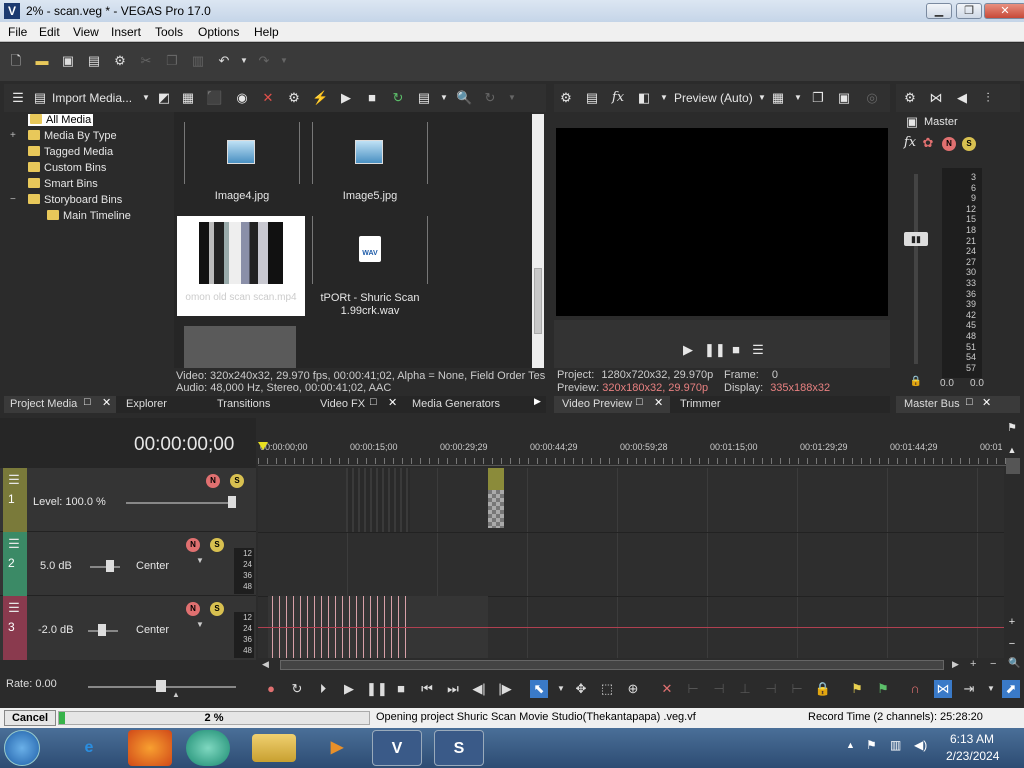 The height and width of the screenshot is (768, 1024). I want to click on selection-tool-icon: ⬚, so click(607, 689).